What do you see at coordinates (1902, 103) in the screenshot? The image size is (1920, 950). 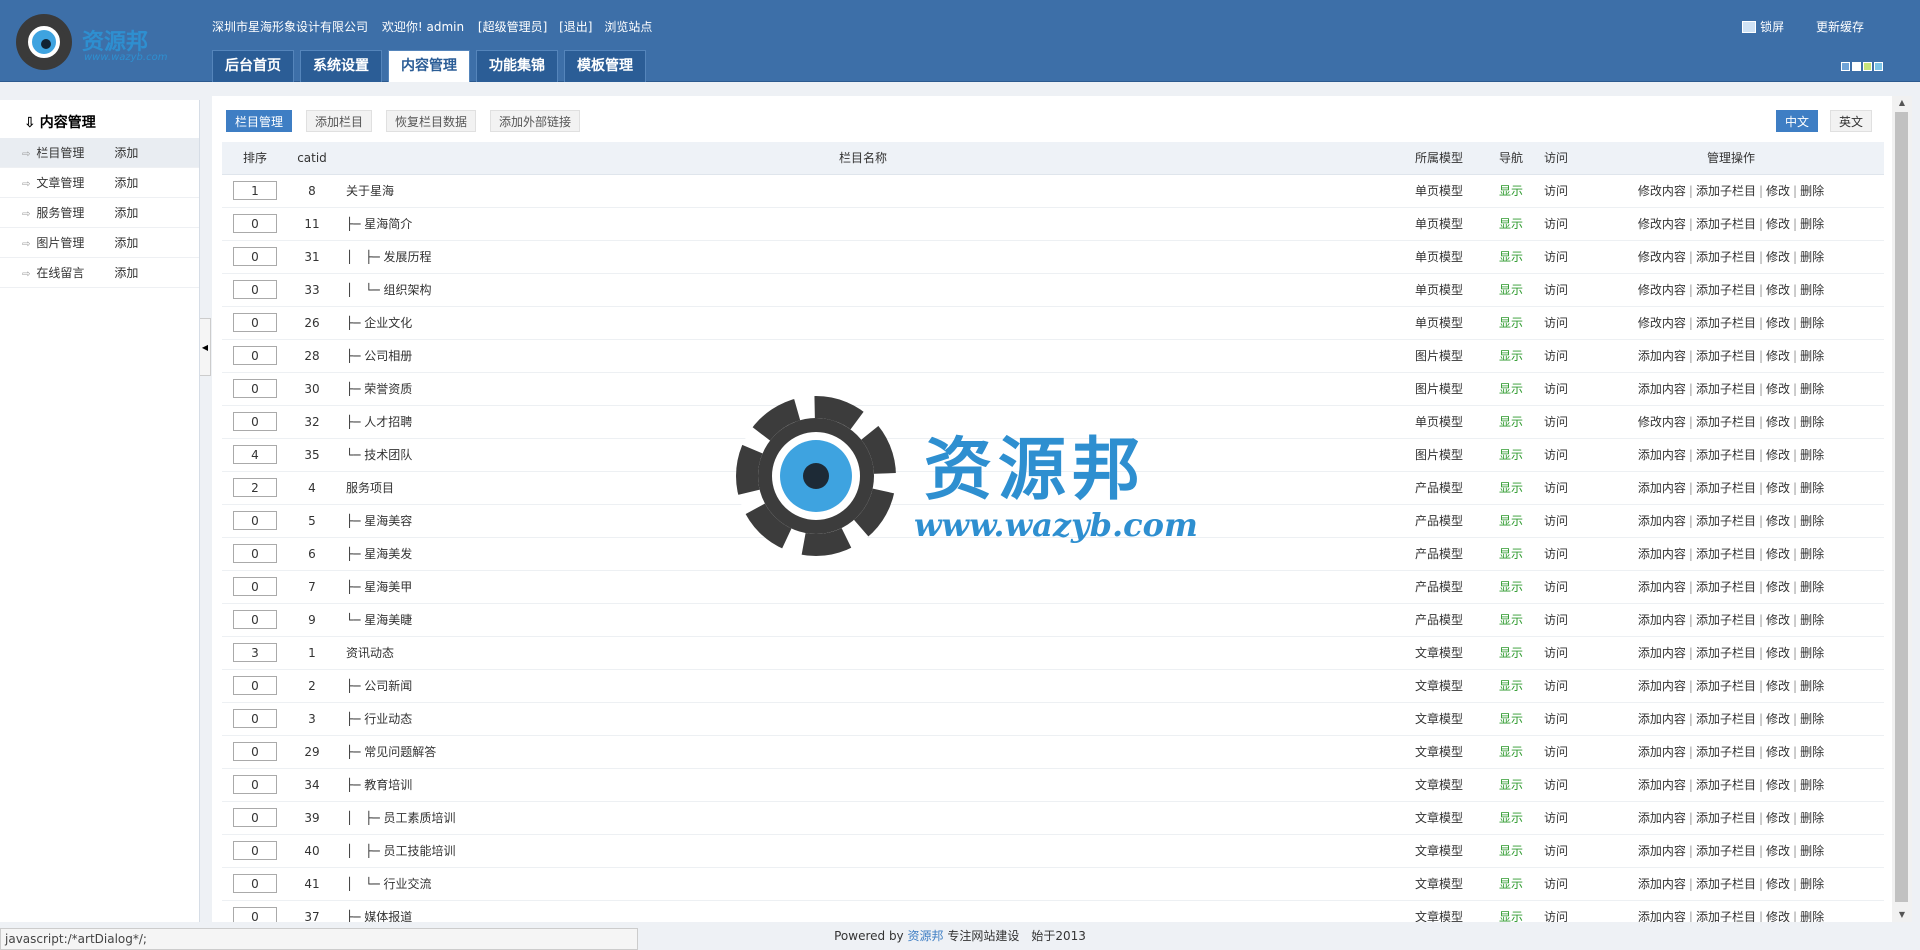 I see `scroll-up-icon: ▲` at bounding box center [1902, 103].